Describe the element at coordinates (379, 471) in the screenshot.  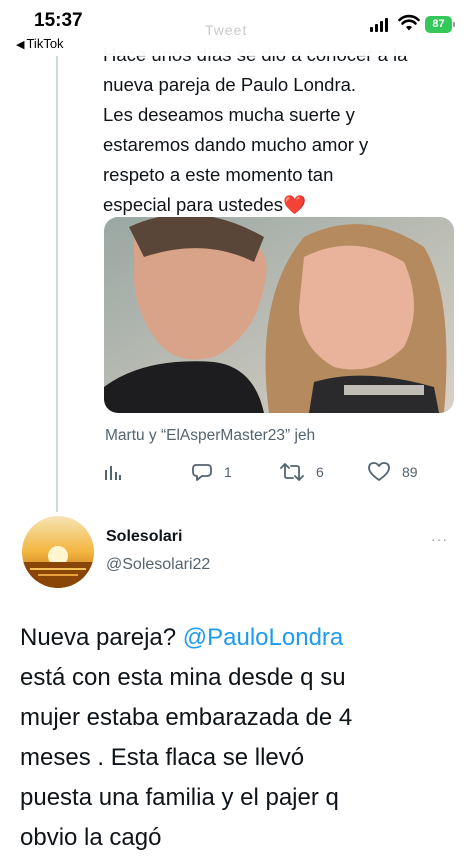
I see `like-icon` at that location.